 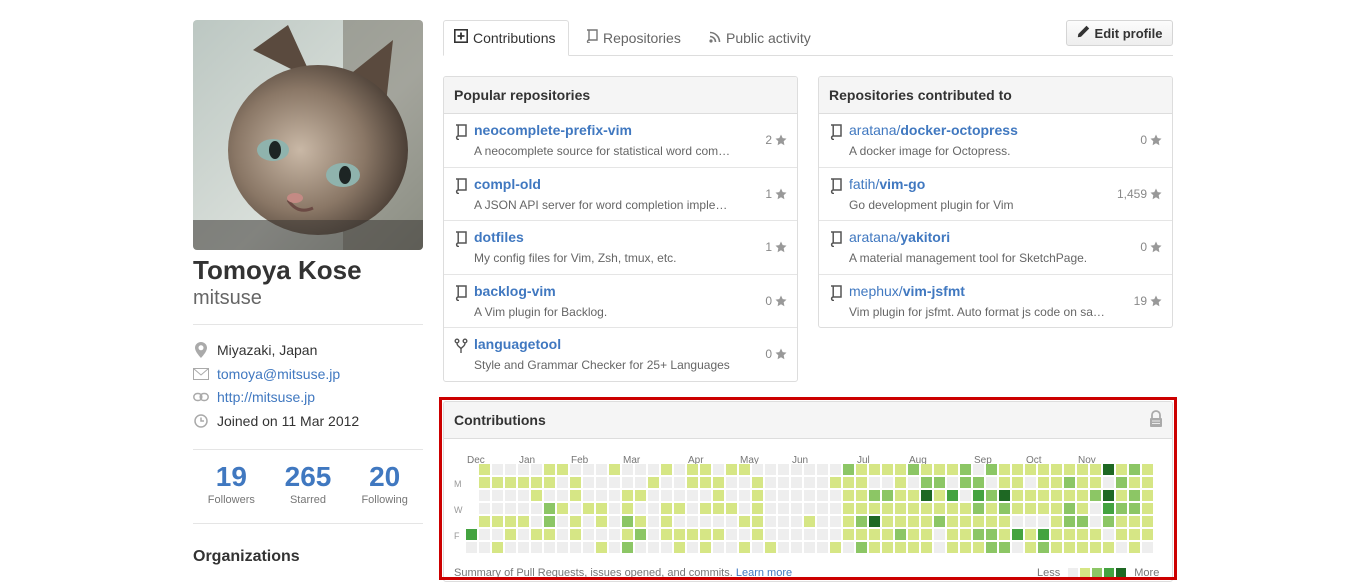 I want to click on star-count: 1,459, so click(x=1131, y=193).